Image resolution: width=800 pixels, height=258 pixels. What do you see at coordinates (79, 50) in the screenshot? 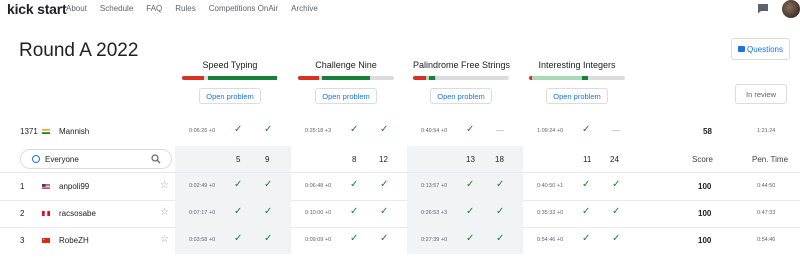
I see `page-title: Round A 2022` at bounding box center [79, 50].